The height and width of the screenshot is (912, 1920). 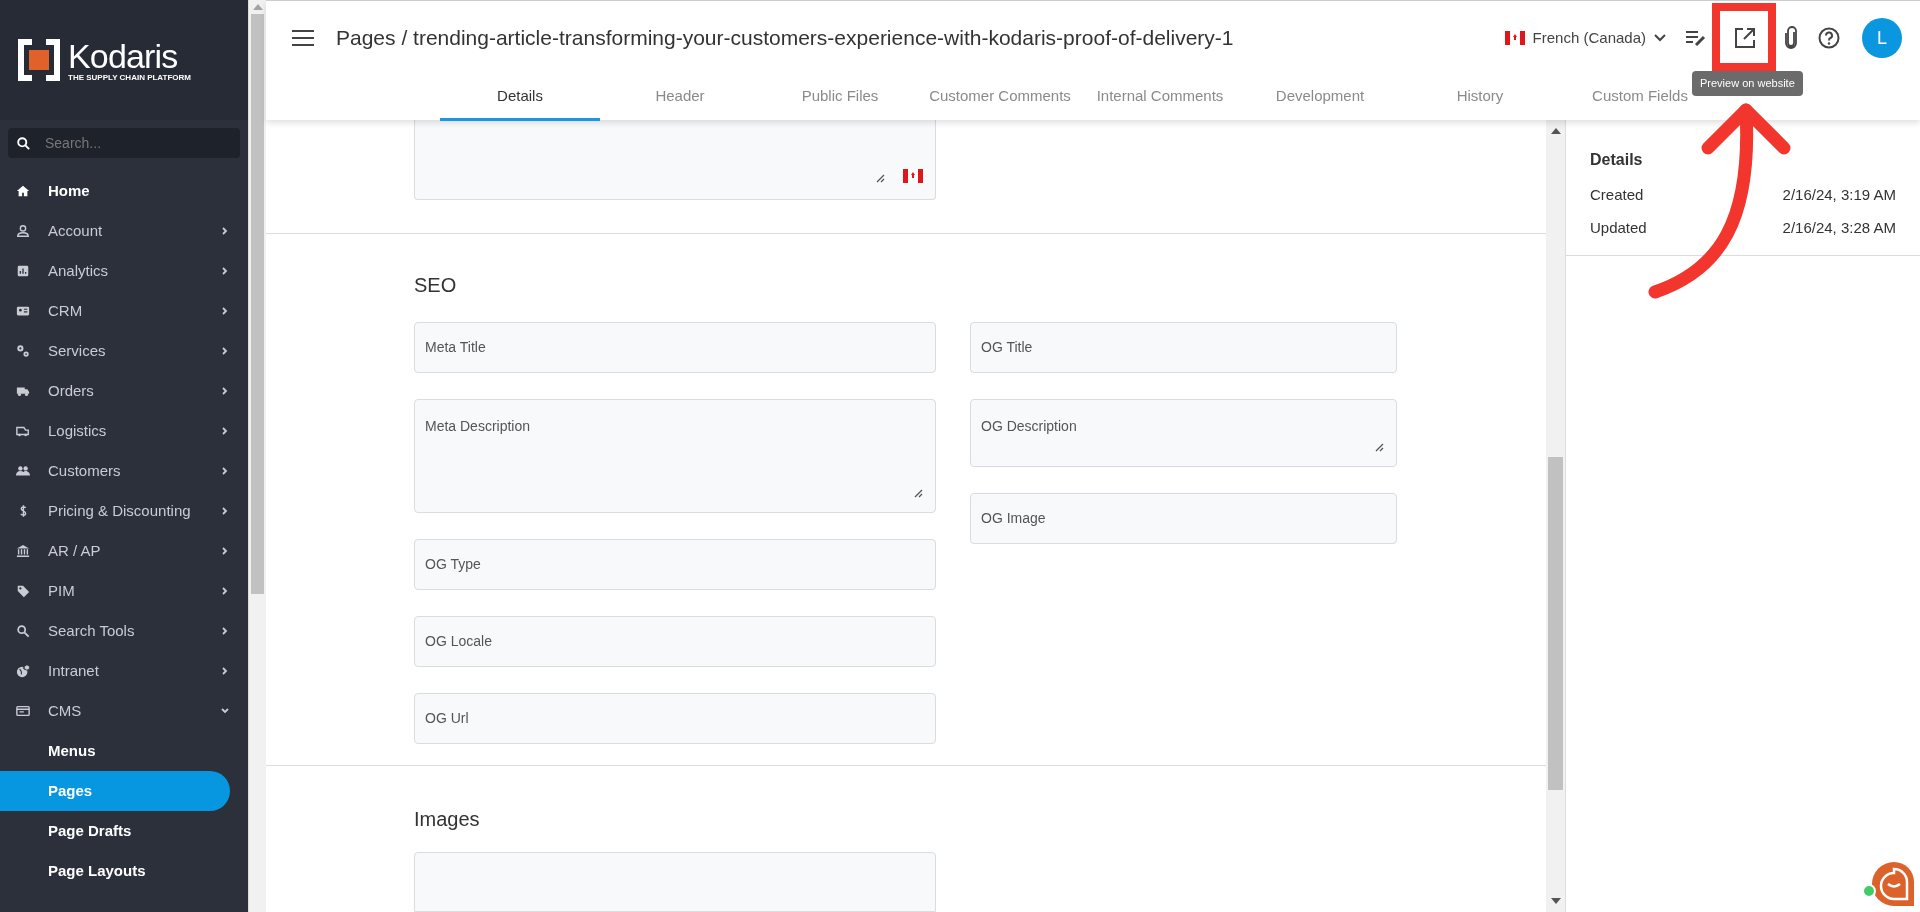 What do you see at coordinates (1618, 227) in the screenshot?
I see `detail-label: Updated` at bounding box center [1618, 227].